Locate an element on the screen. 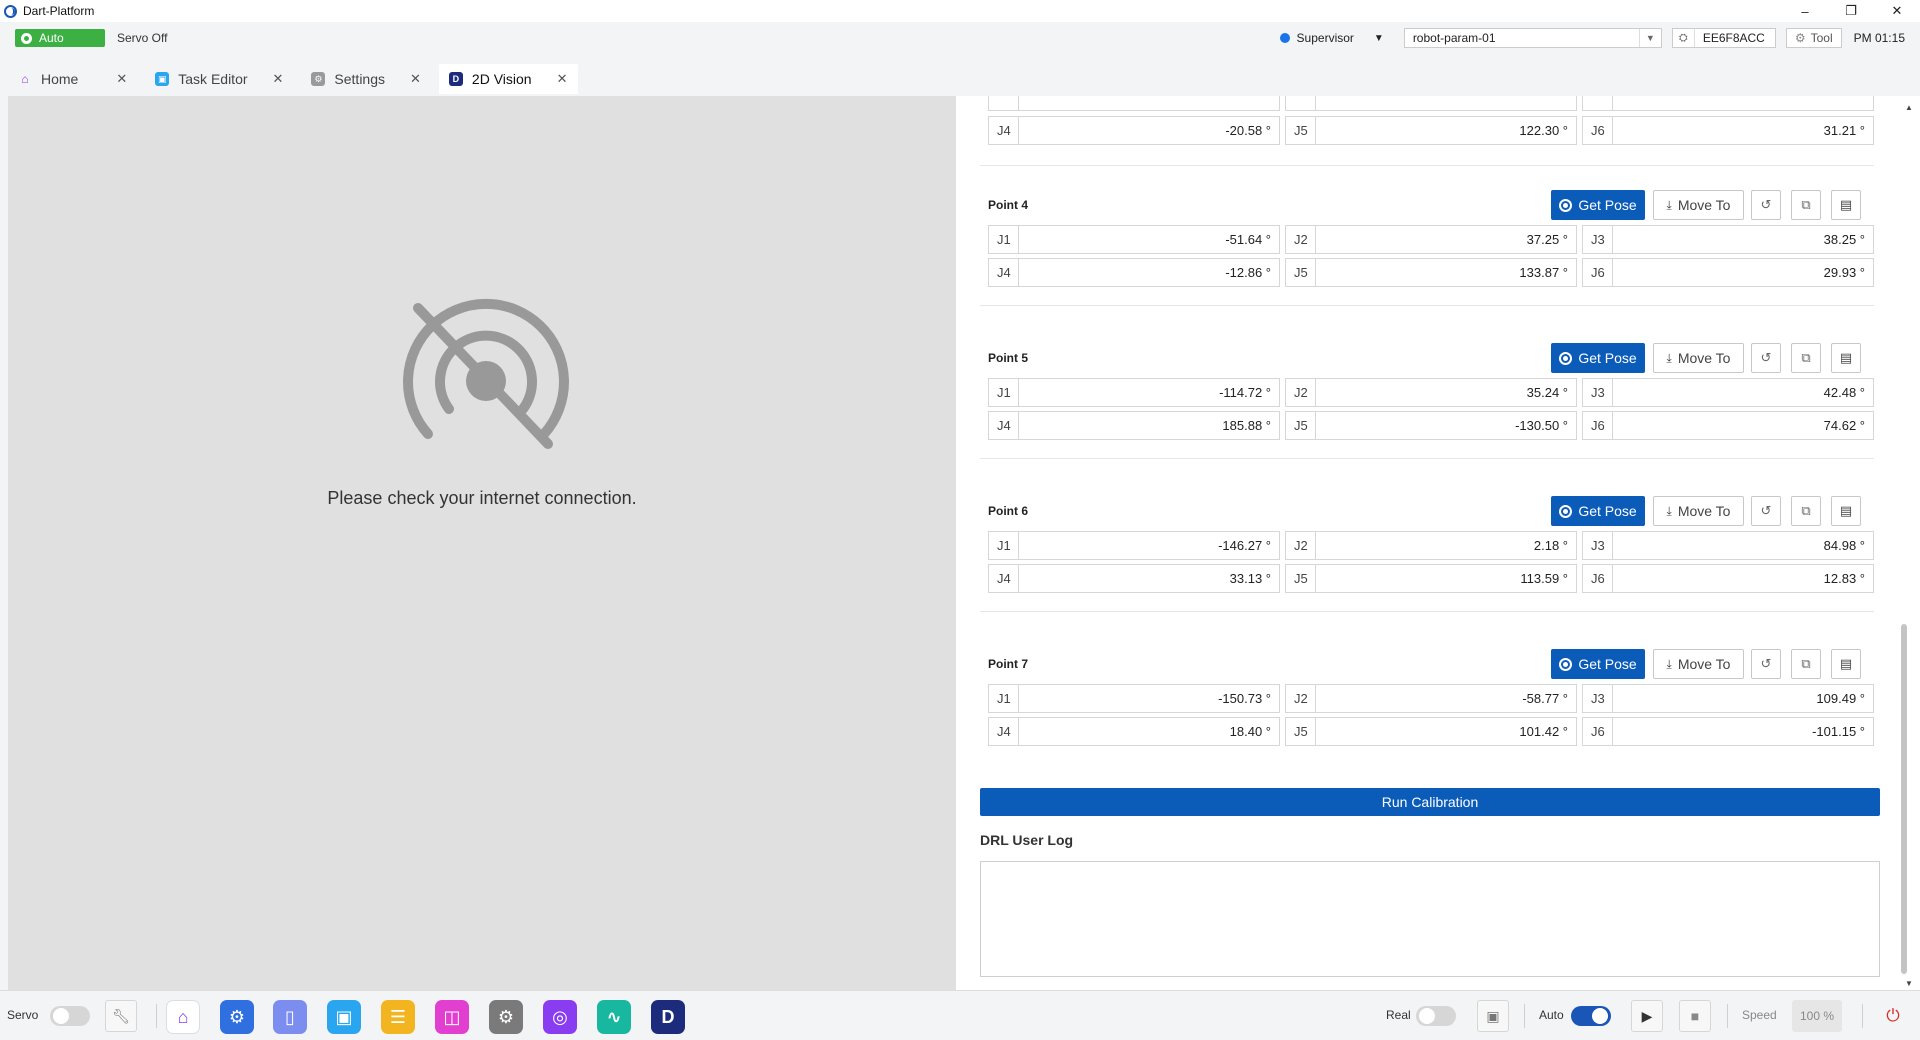 The width and height of the screenshot is (1920, 1040). joint-field-j5: J5 113.59 ° is located at coordinates (1431, 578).